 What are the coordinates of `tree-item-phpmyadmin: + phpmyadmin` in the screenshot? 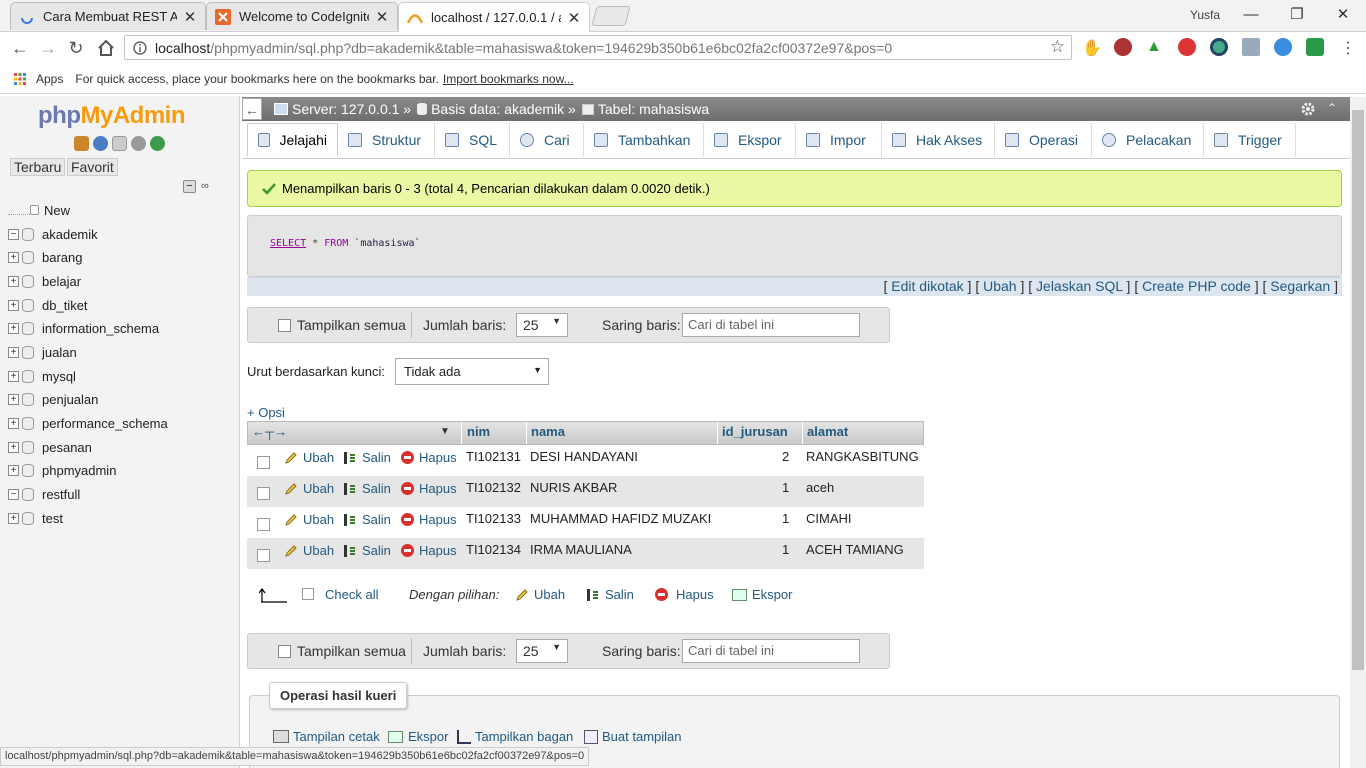 It's located at (62, 470).